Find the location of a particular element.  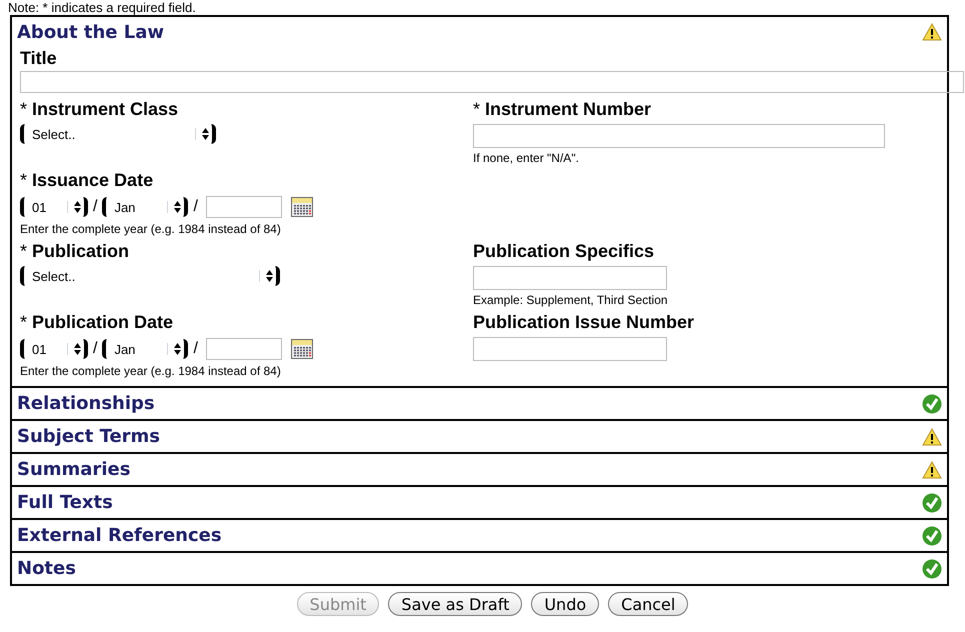

section-title: Relationships is located at coordinates (86, 403).